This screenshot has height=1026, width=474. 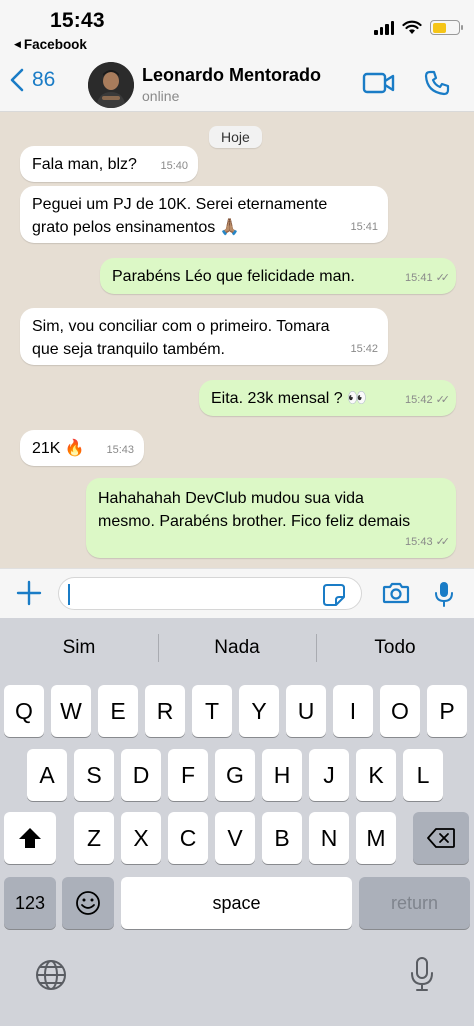 I want to click on key-h: H, so click(x=282, y=775).